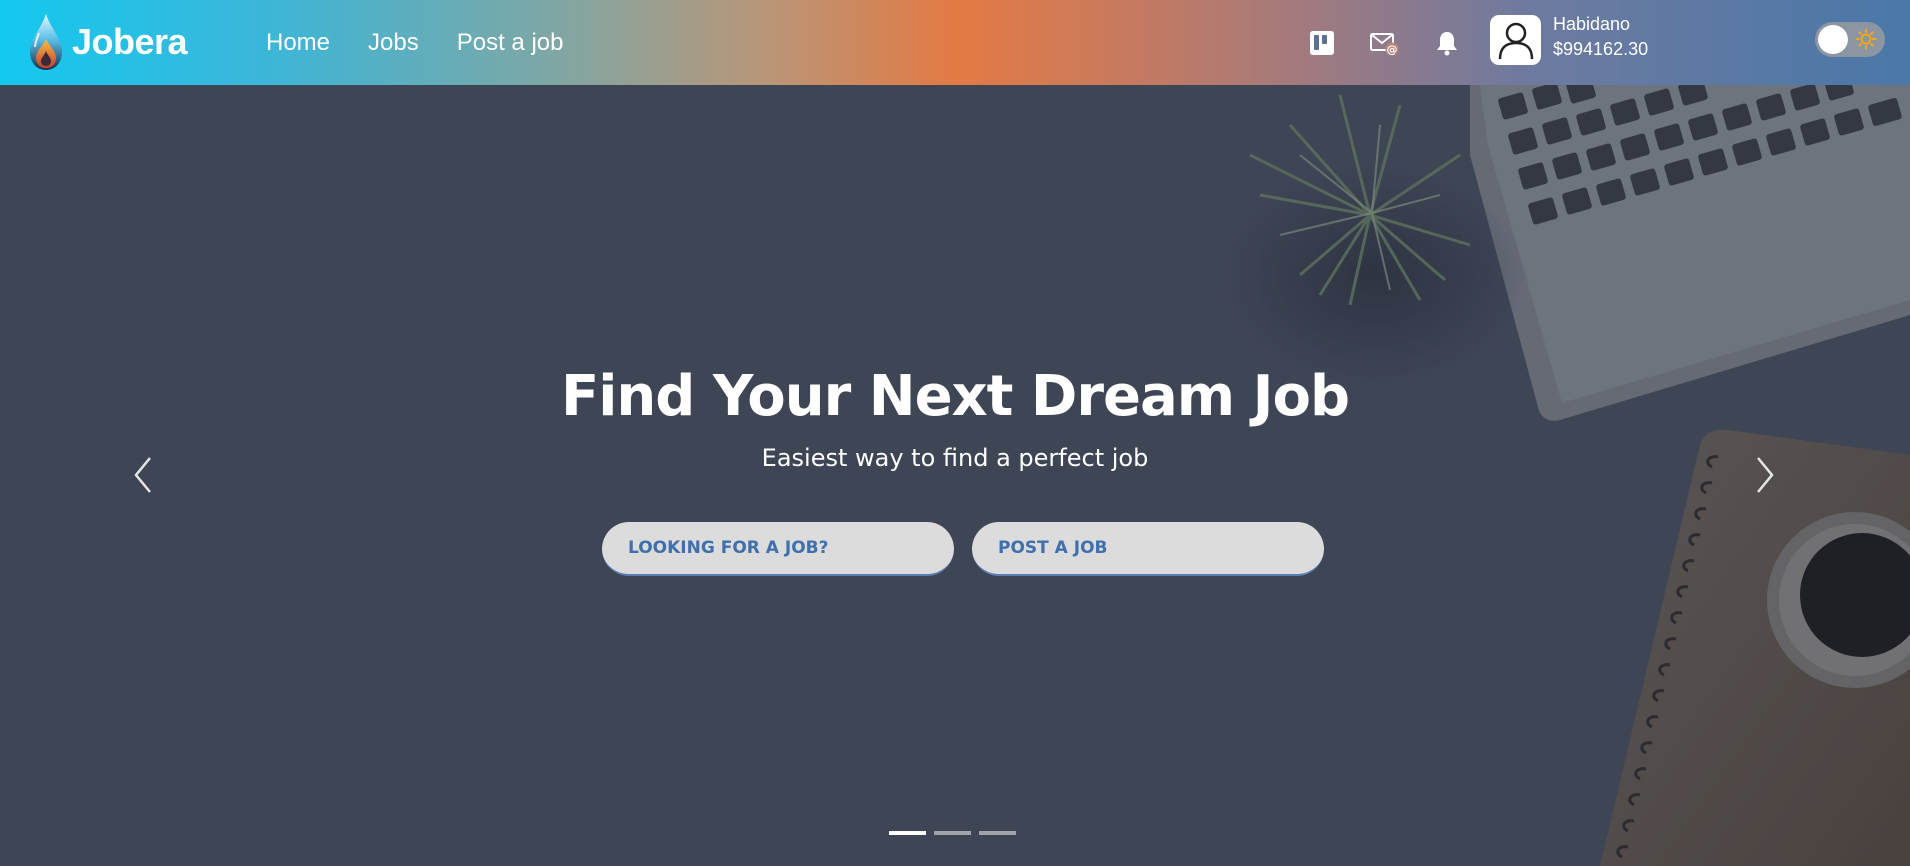  What do you see at coordinates (393, 43) in the screenshot?
I see `nav-link-jobs: Jobs` at bounding box center [393, 43].